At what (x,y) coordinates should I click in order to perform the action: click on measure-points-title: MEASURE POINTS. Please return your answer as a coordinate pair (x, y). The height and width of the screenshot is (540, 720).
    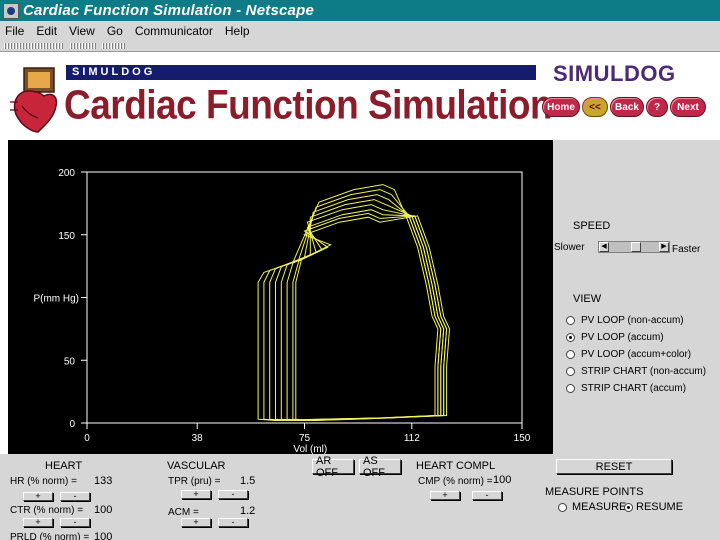
    Looking at the image, I should click on (594, 492).